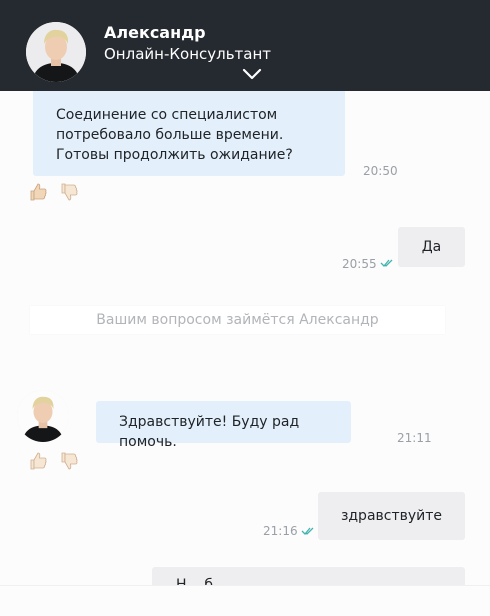 Image resolution: width=490 pixels, height=616 pixels. I want to click on message-text: Да, so click(431, 247).